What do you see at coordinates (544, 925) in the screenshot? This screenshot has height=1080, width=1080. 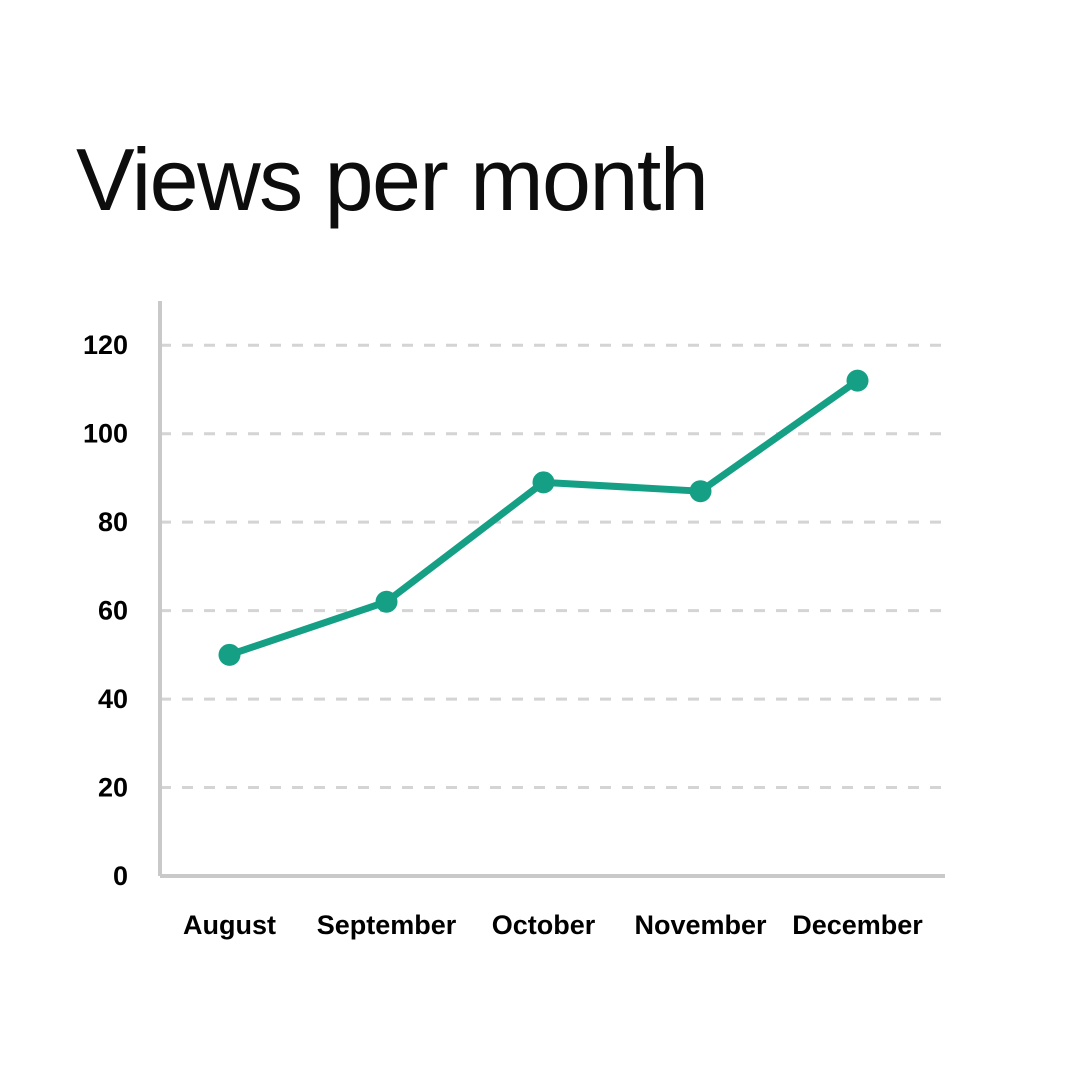 I see `x-tick-label: October` at bounding box center [544, 925].